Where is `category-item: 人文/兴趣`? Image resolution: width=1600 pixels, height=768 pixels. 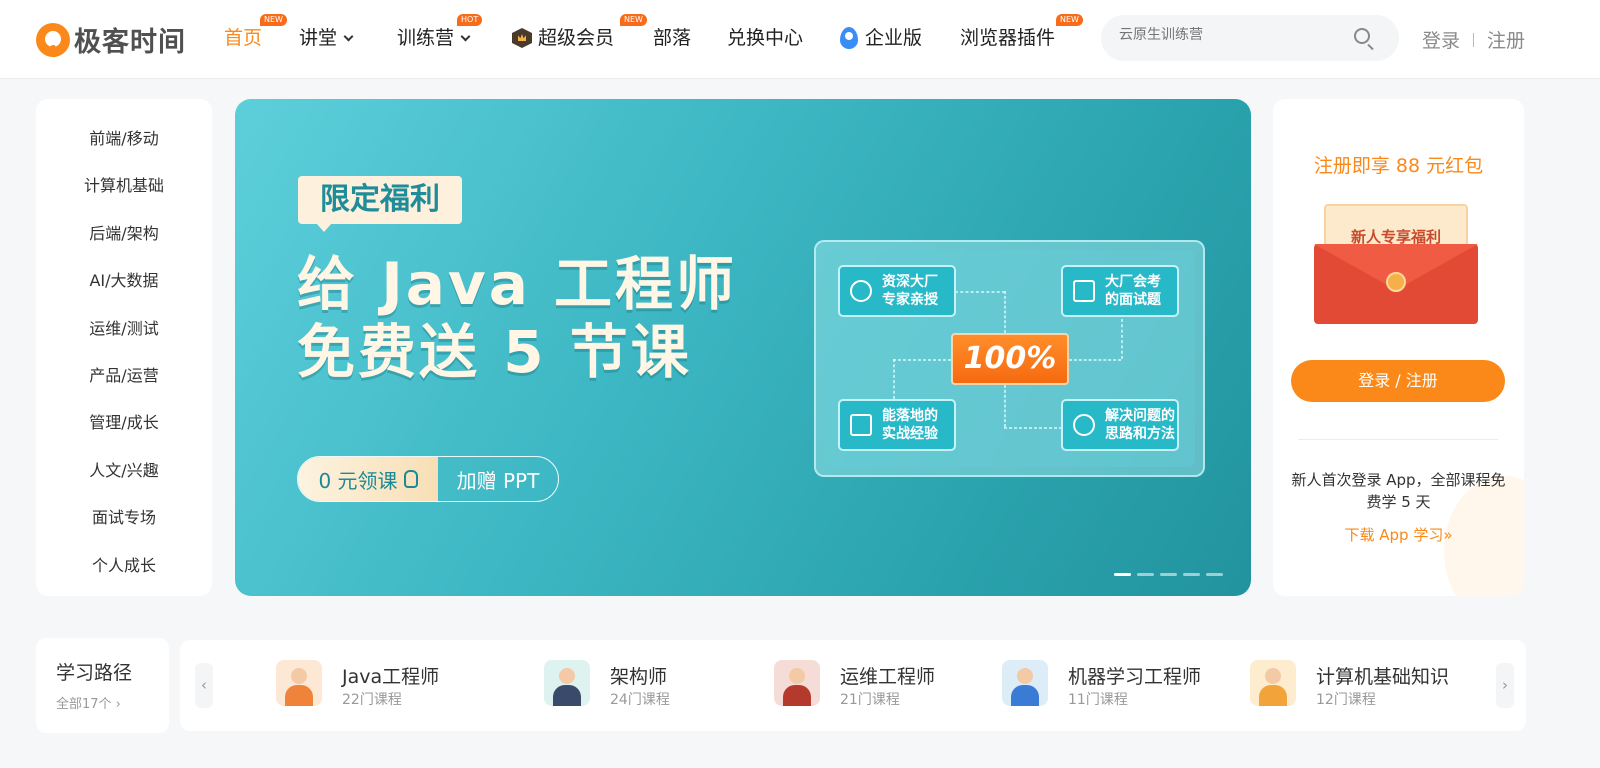
category-item: 人文/兴趣 is located at coordinates (124, 469).